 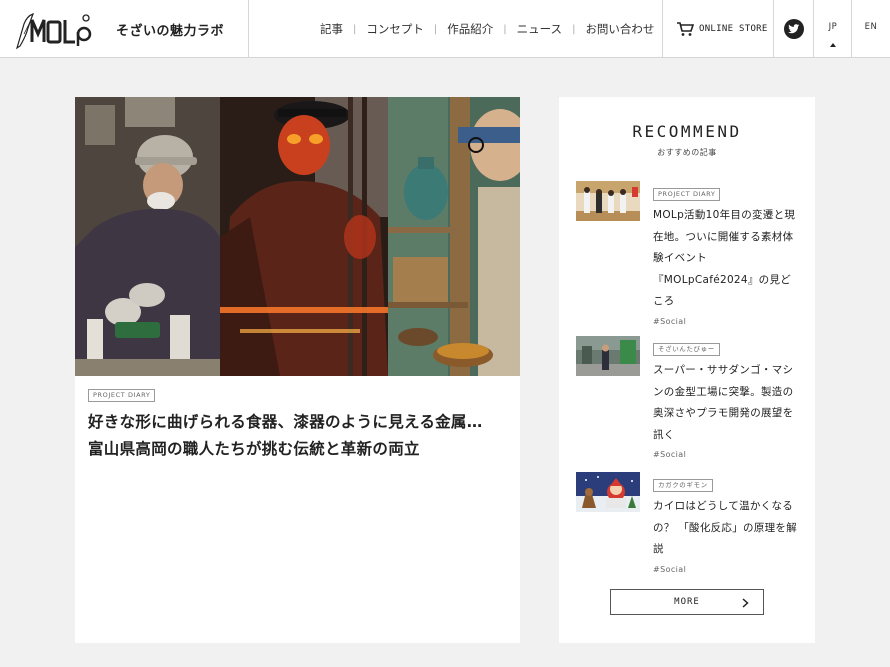 What do you see at coordinates (727, 528) in the screenshot?
I see `recommend-item-title: カイロはどうして温かくなるの？ 「酸化反応」の原理を解説` at bounding box center [727, 528].